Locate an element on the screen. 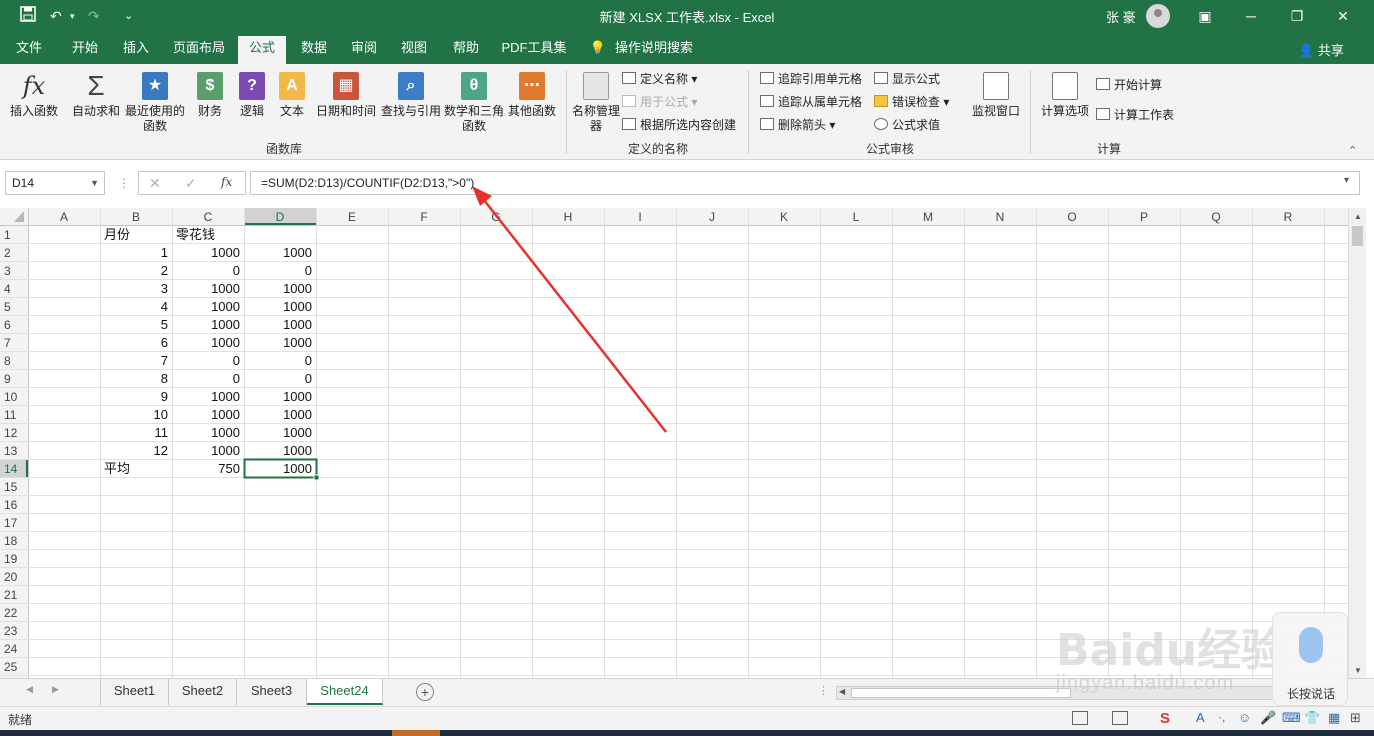 The width and height of the screenshot is (1374, 736). cell-C12: 1000 is located at coordinates (225, 432).